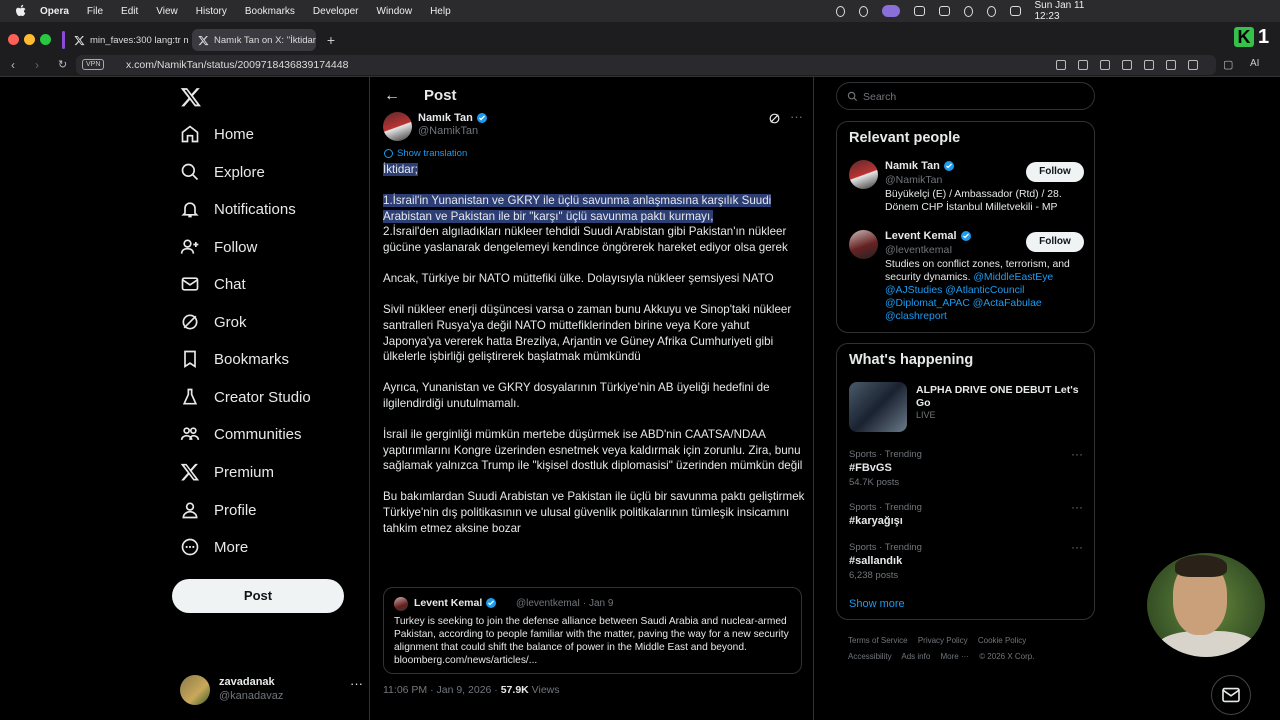 Image resolution: width=1280 pixels, height=720 pixels. Describe the element at coordinates (93, 64) in the screenshot. I see `vpn-badge: VPN` at that location.